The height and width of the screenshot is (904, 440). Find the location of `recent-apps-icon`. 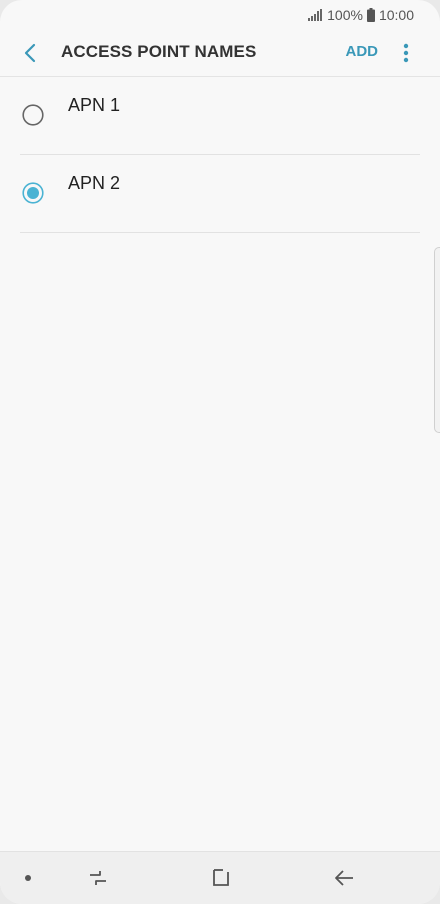

recent-apps-icon is located at coordinates (98, 878).